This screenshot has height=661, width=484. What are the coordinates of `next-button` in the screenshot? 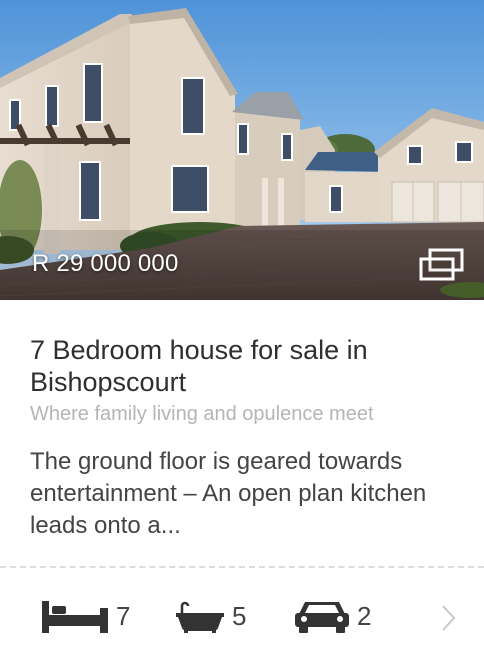 It's located at (448, 618).